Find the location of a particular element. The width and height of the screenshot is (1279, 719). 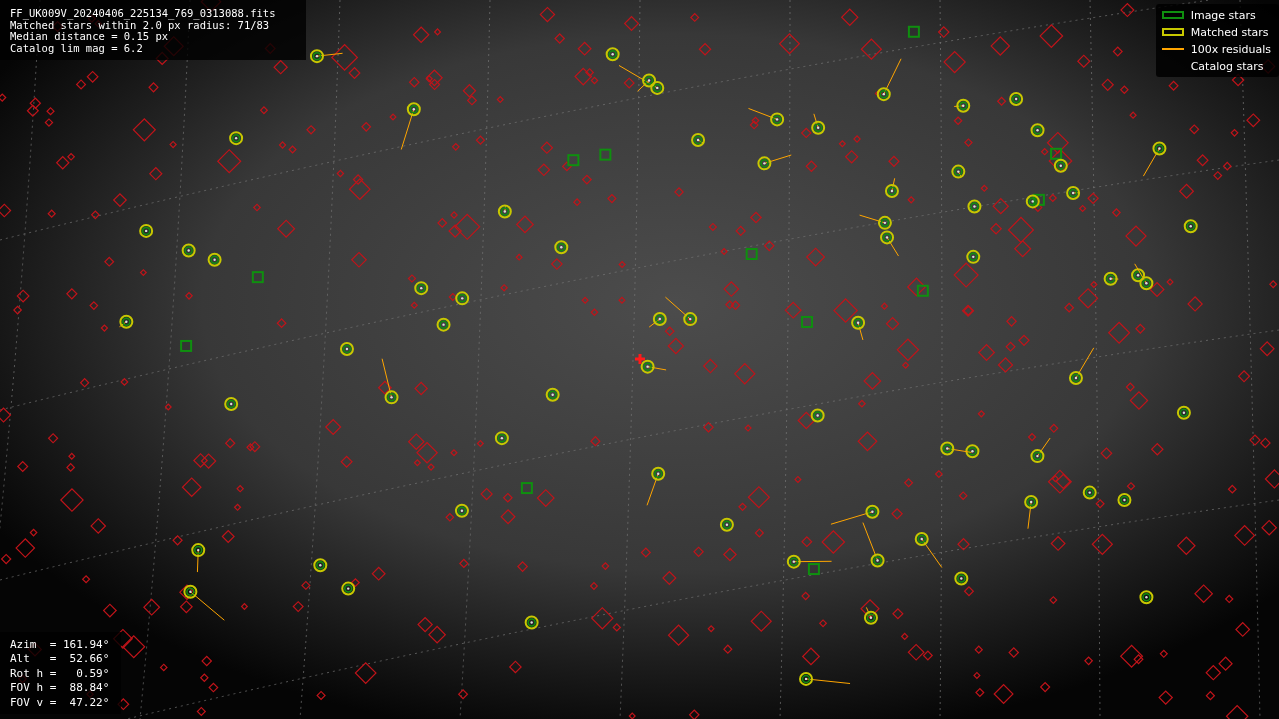

info-line: Median distance = 0.15 px is located at coordinates (89, 37).